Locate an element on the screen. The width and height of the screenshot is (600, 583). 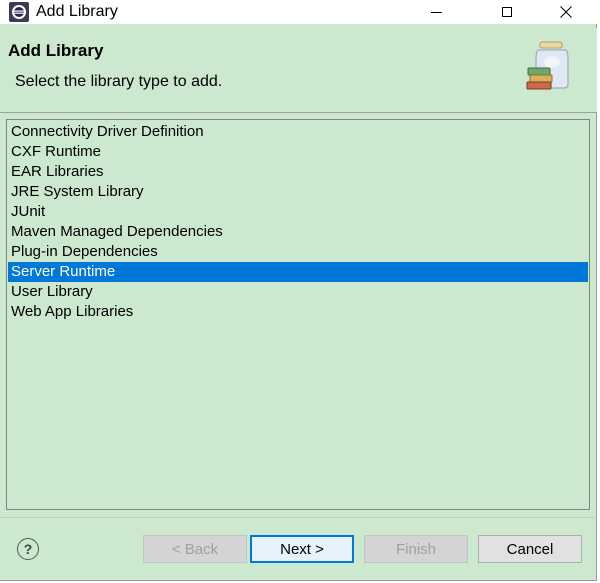
page-description: Select the library type to add. is located at coordinates (119, 81).